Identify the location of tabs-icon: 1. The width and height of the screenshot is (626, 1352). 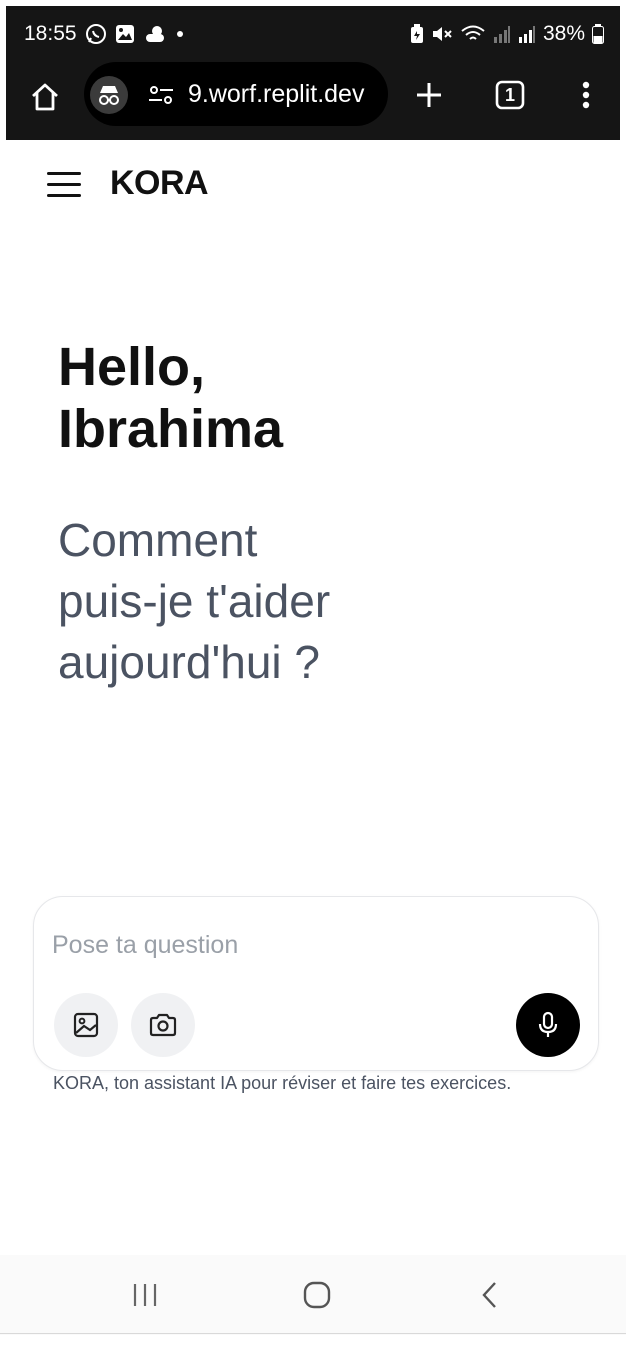
(510, 95).